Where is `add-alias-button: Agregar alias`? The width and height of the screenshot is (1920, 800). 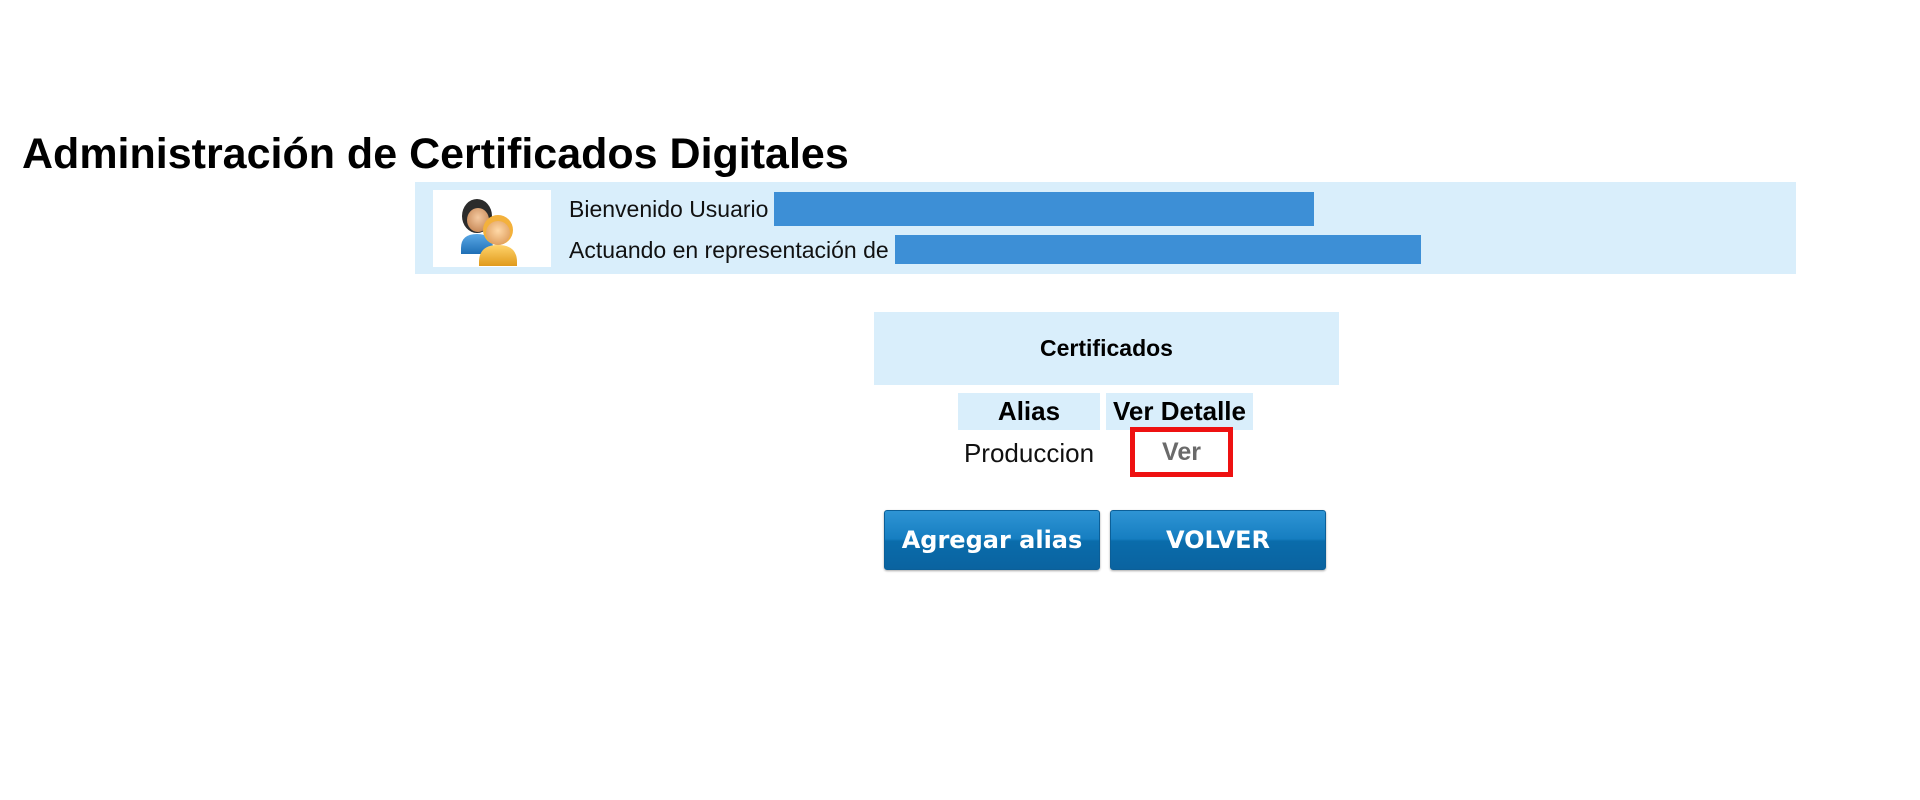
add-alias-button: Agregar alias is located at coordinates (992, 540).